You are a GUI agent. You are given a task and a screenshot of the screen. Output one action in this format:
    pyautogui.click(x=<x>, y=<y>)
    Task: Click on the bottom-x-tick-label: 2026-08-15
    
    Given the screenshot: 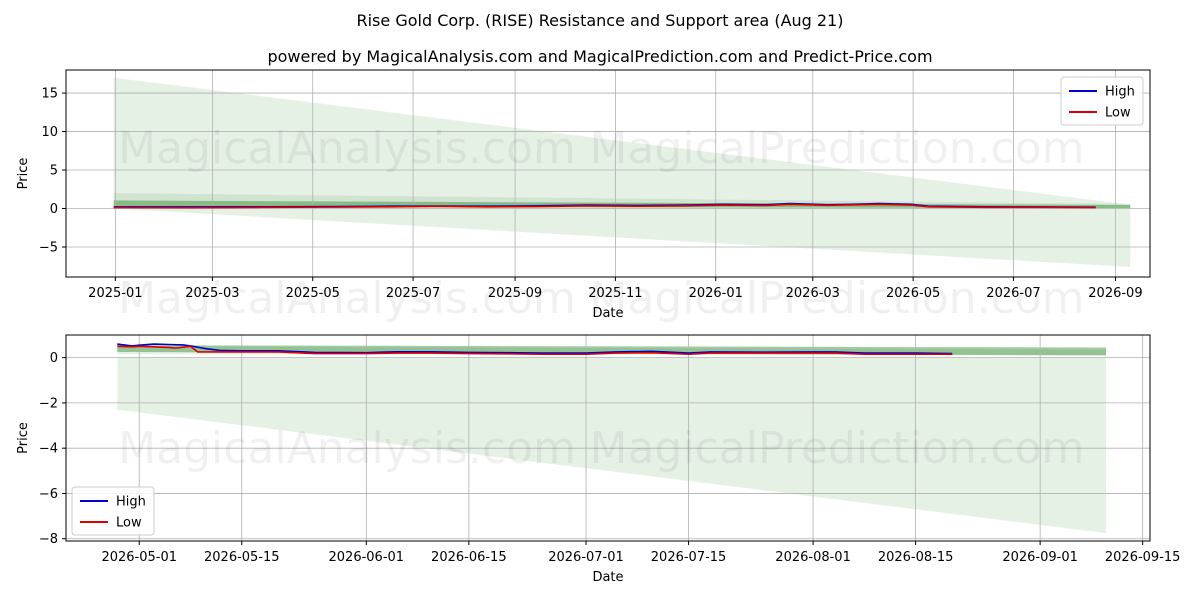 What is the action you would take?
    pyautogui.click(x=916, y=557)
    